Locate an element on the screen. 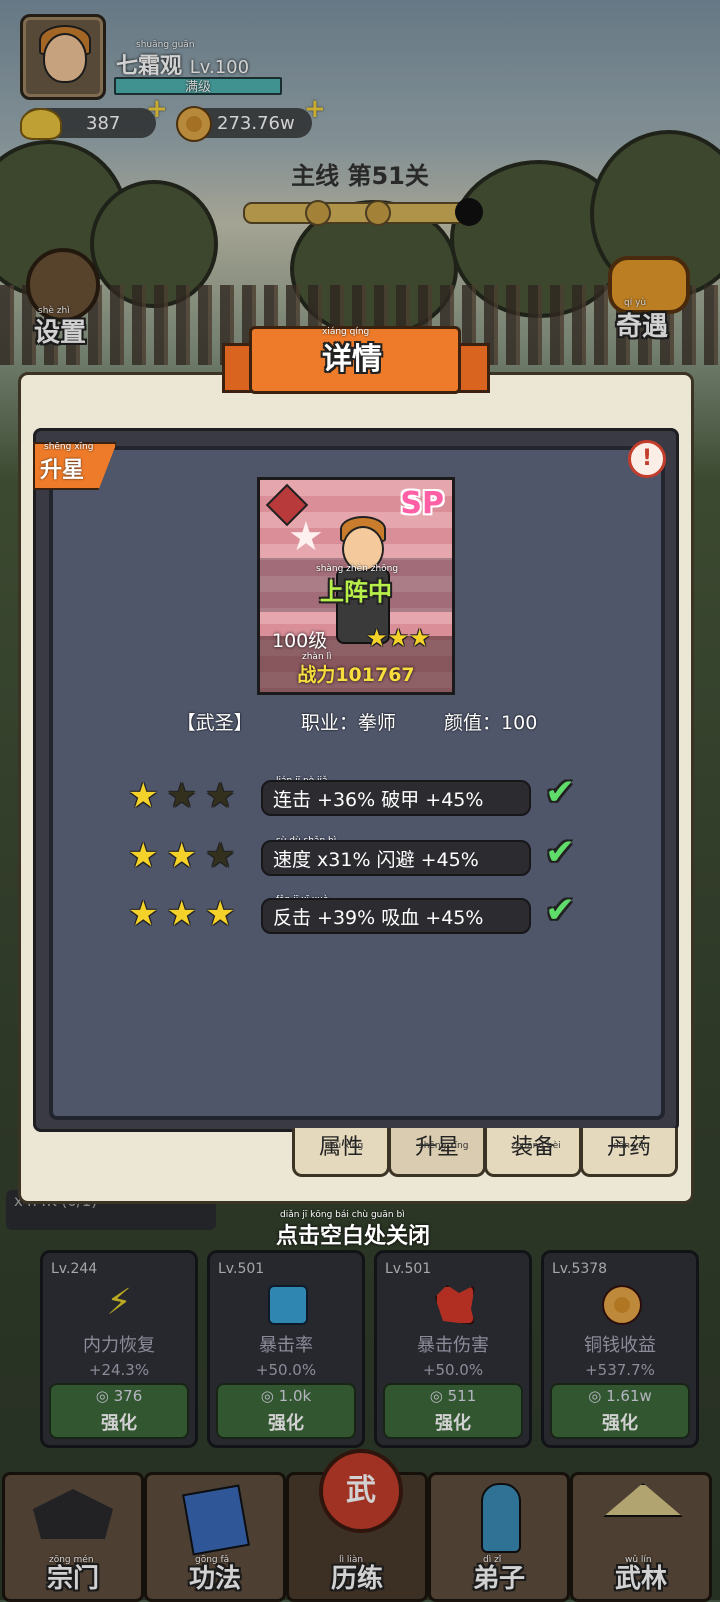 The width and height of the screenshot is (720, 1602). upgrade-star-tag-label: 升星 is located at coordinates (62, 470).